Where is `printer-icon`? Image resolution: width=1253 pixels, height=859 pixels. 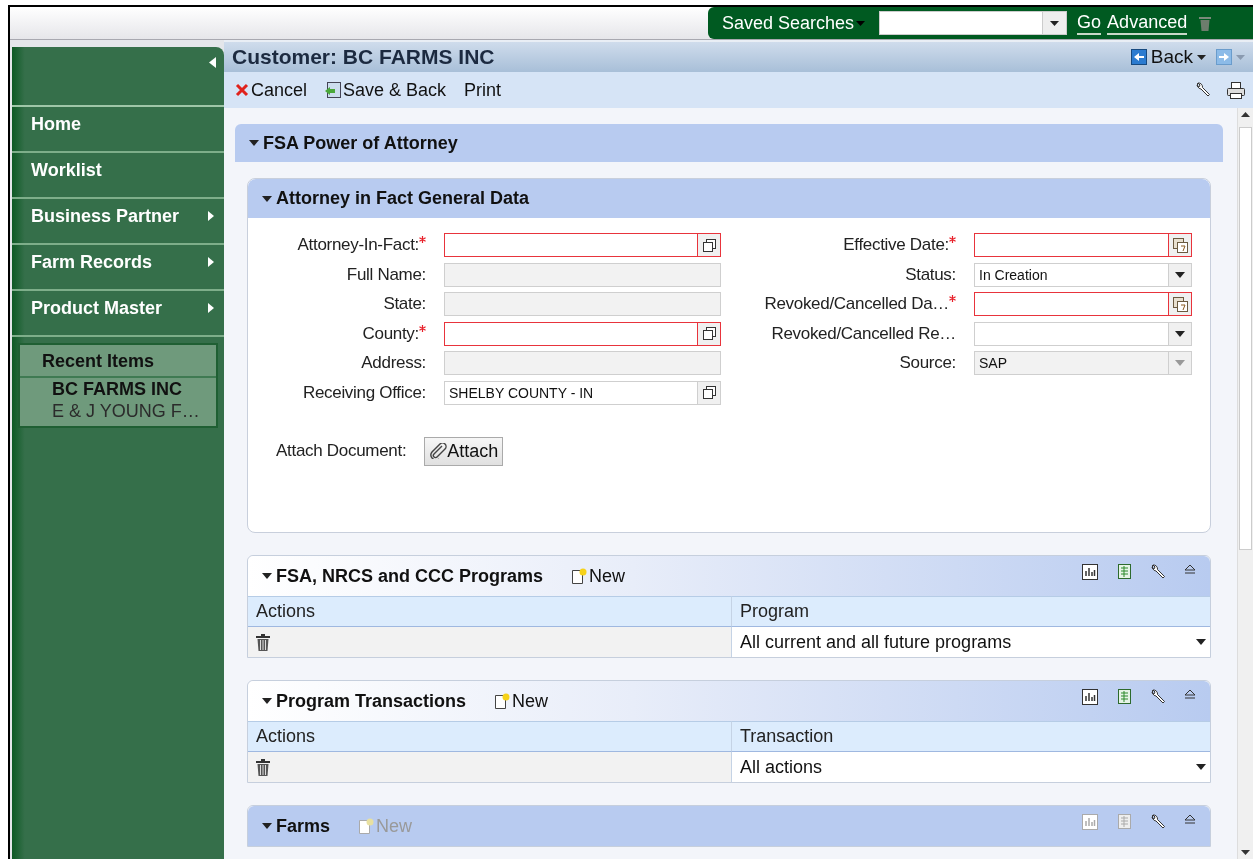
printer-icon is located at coordinates (1236, 90).